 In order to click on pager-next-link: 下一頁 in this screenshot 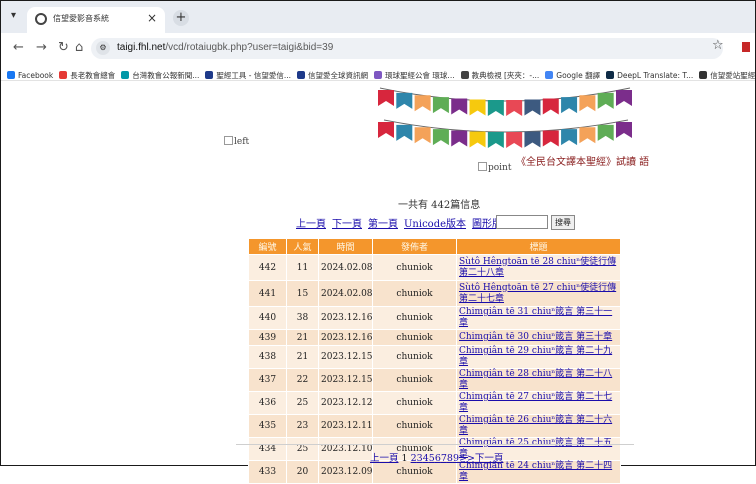, I will do `click(489, 458)`.